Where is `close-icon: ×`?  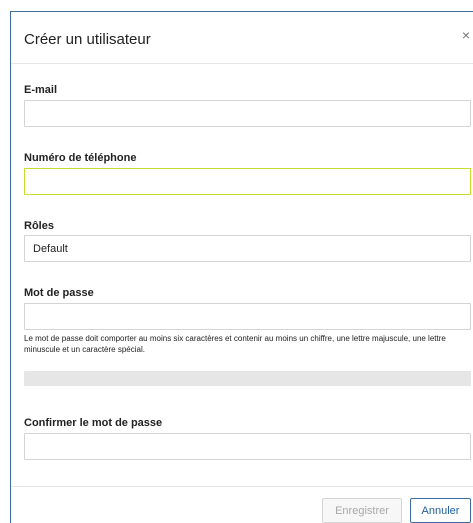 close-icon: × is located at coordinates (466, 35).